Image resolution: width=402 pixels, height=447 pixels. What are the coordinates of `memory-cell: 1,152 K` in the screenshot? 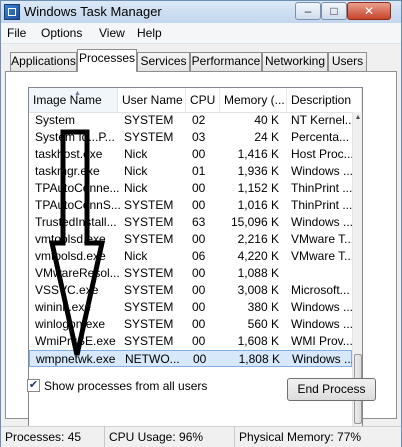 It's located at (258, 188).